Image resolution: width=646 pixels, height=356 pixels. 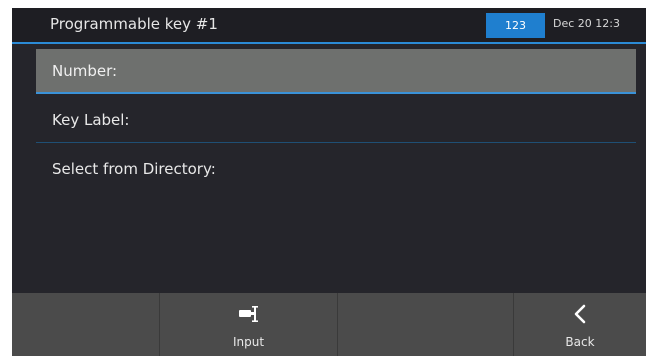 I want to click on input-softkey: Input, so click(x=249, y=324).